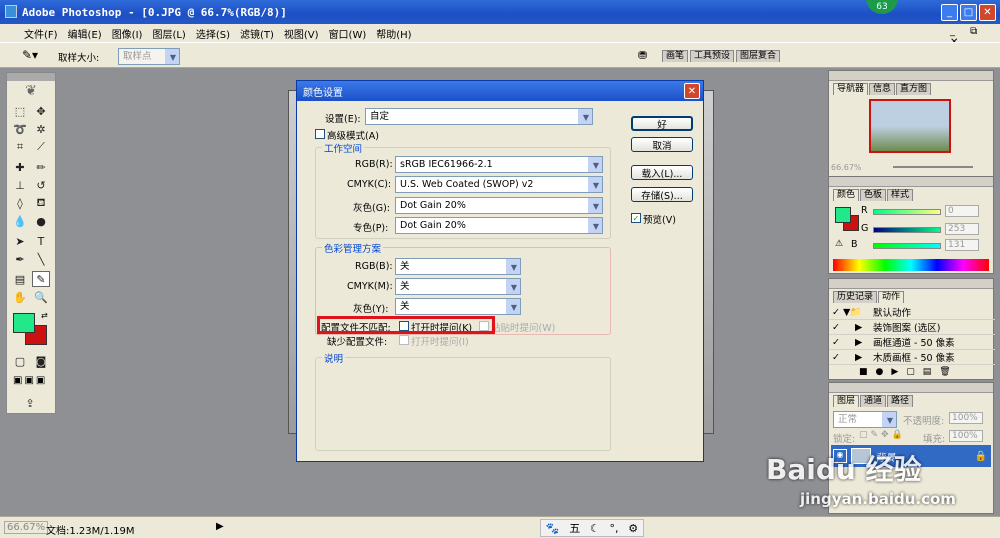 This screenshot has height=538, width=1000. Describe the element at coordinates (966, 436) in the screenshot. I see `fill-value: 100%` at that location.